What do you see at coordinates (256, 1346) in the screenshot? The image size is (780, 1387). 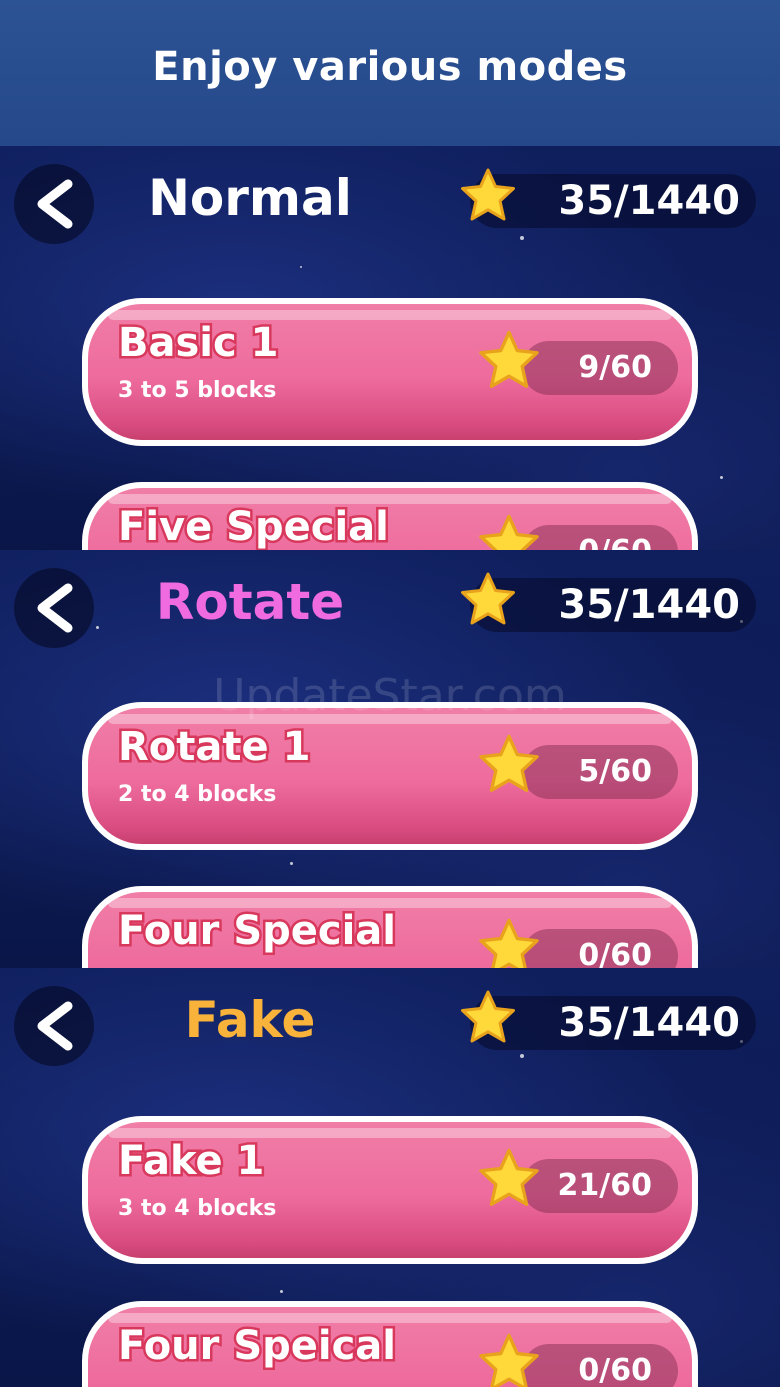 I see `level-name: Four Speical` at bounding box center [256, 1346].